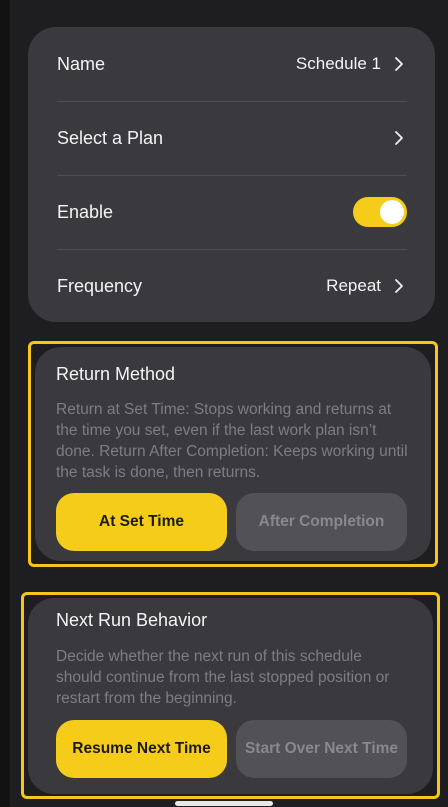 The image size is (448, 807). Describe the element at coordinates (116, 374) in the screenshot. I see `return-method-title: Return Method` at that location.